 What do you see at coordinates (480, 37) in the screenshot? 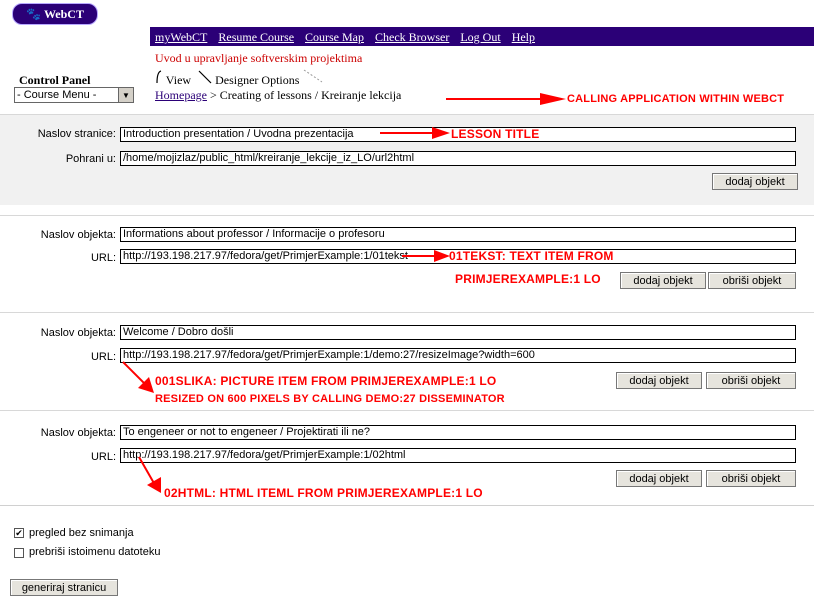
I see `nav-log-out: Log Out` at bounding box center [480, 37].